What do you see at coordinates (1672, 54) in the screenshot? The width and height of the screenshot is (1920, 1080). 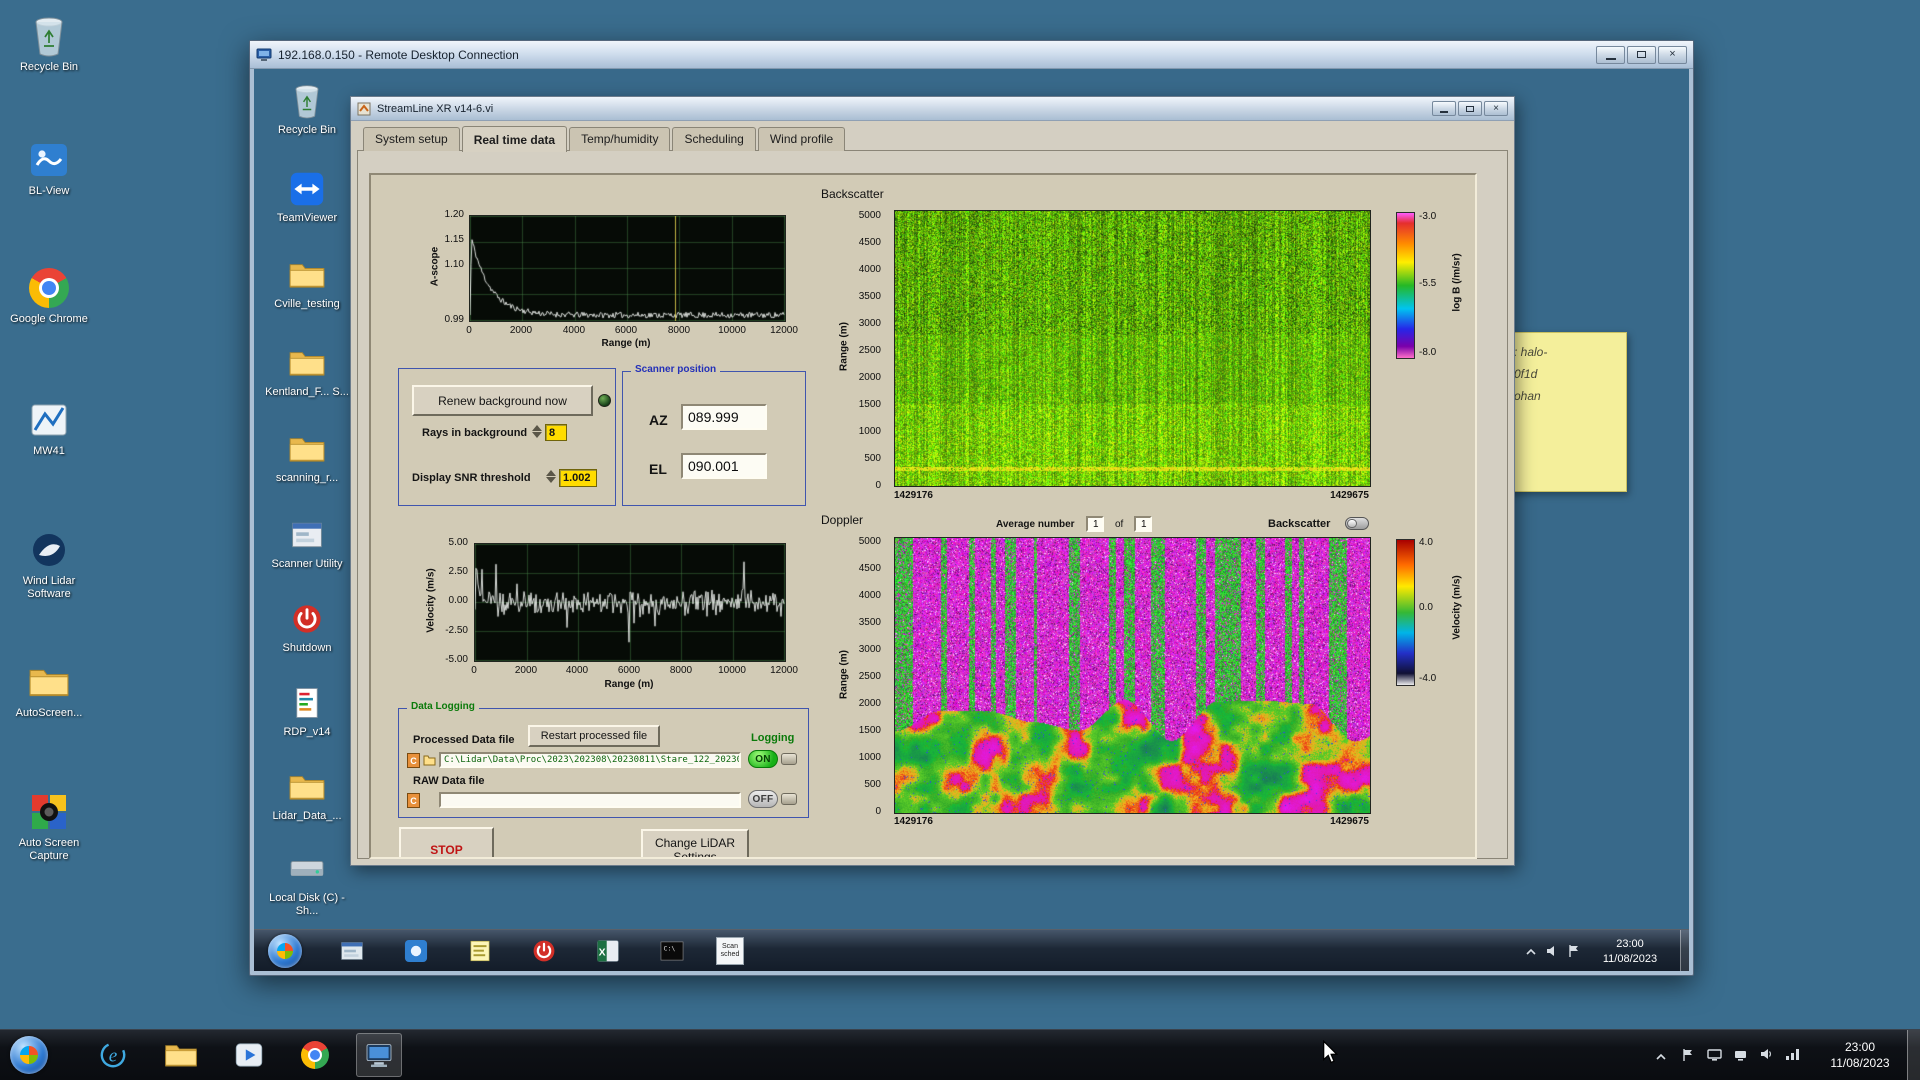 I see `rdp-close-button: ×` at bounding box center [1672, 54].